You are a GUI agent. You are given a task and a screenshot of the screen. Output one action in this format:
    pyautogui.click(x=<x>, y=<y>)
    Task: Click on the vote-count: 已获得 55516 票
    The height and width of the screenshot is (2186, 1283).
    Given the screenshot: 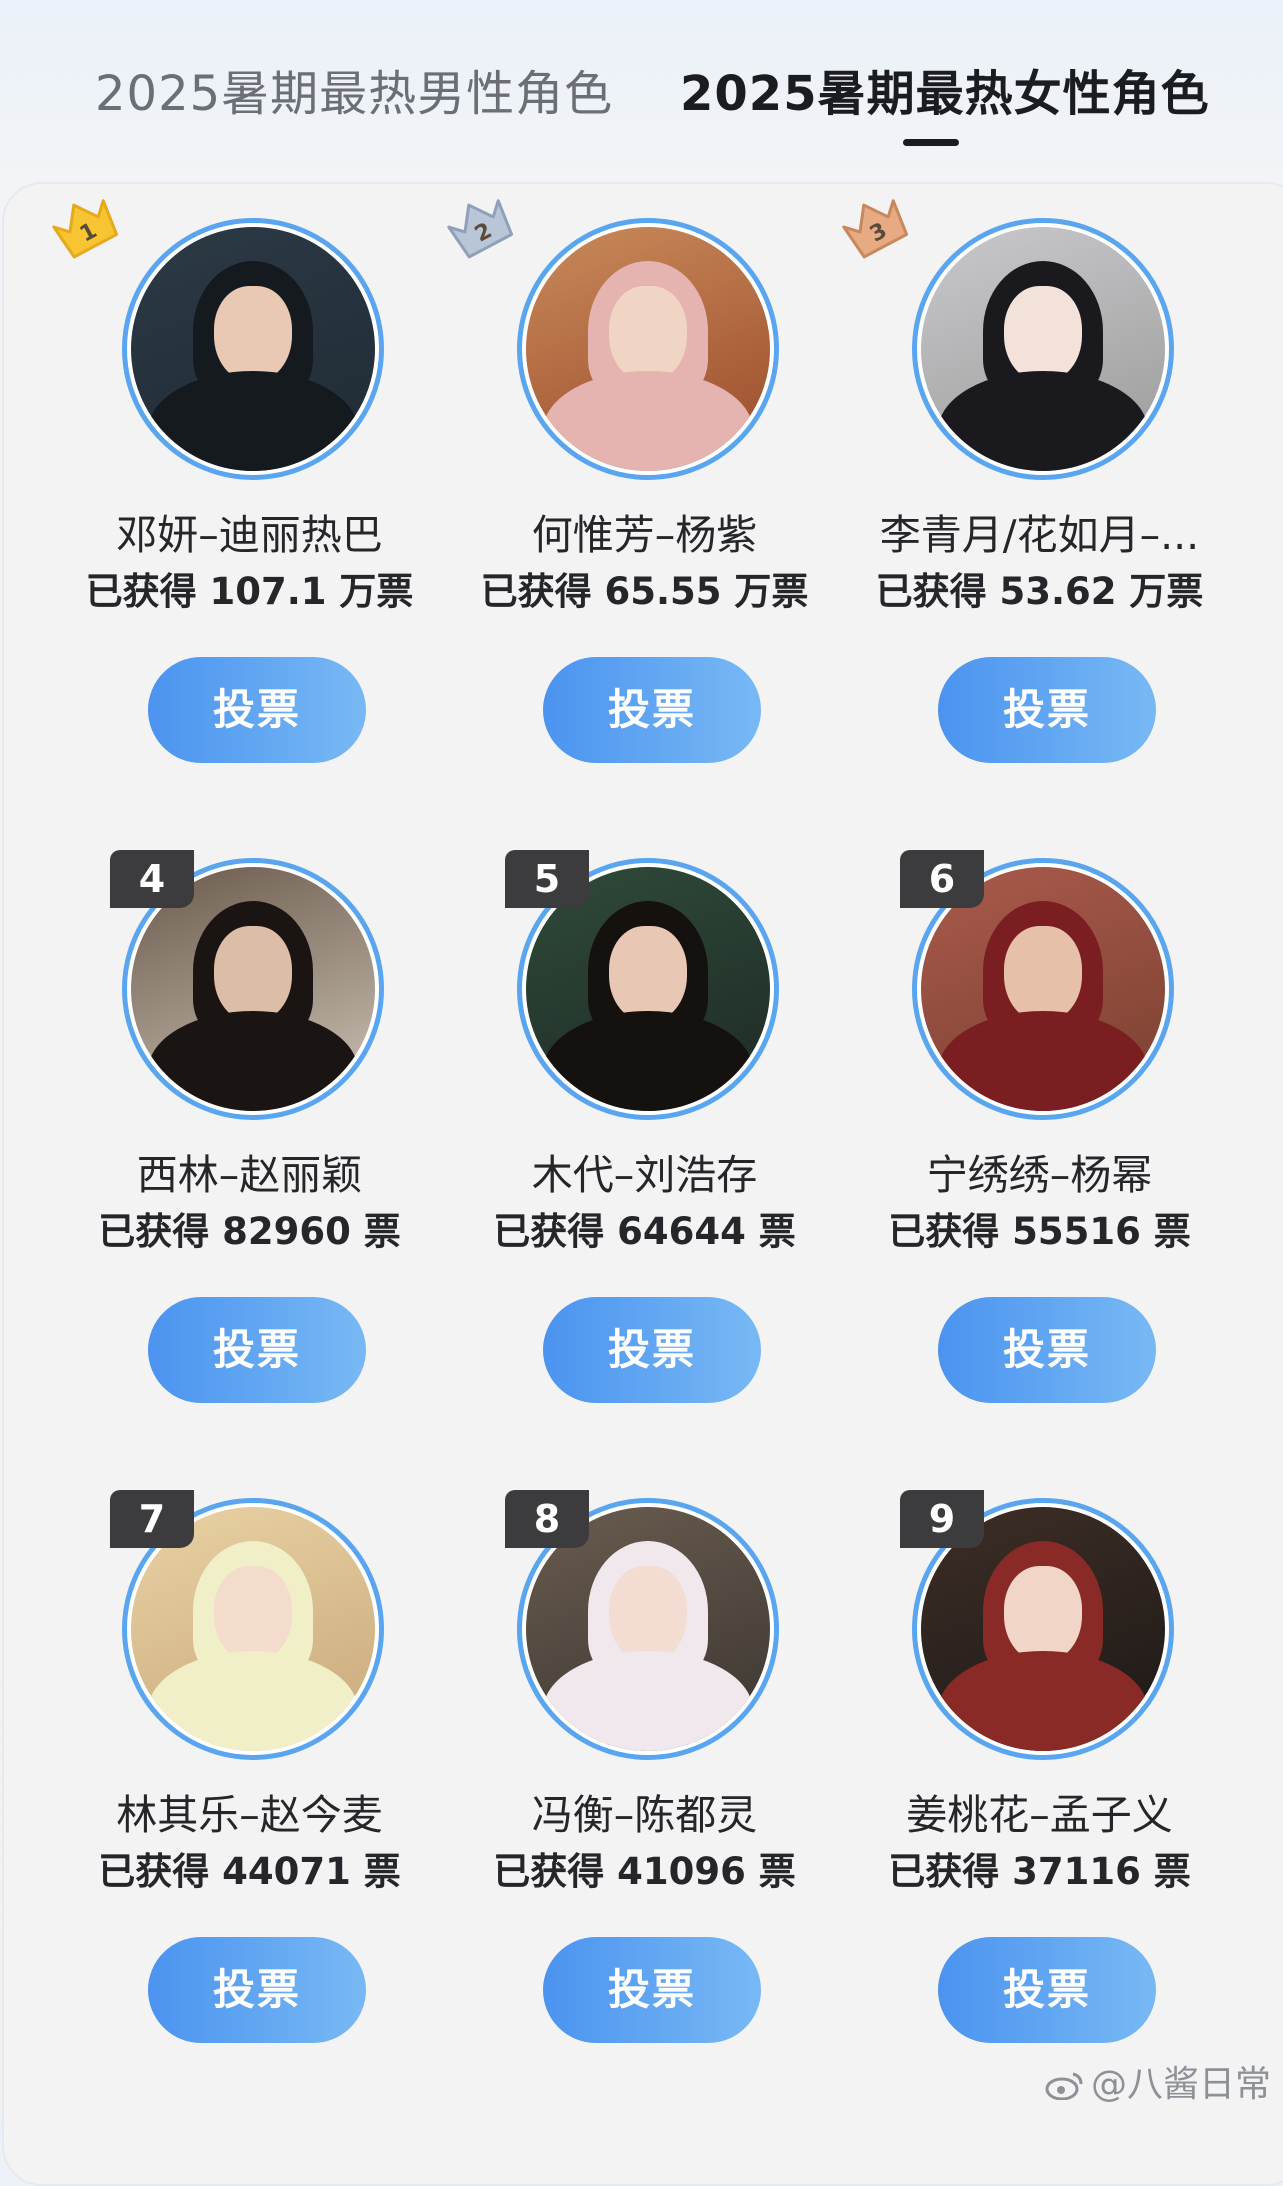 What is the action you would take?
    pyautogui.click(x=1039, y=1231)
    